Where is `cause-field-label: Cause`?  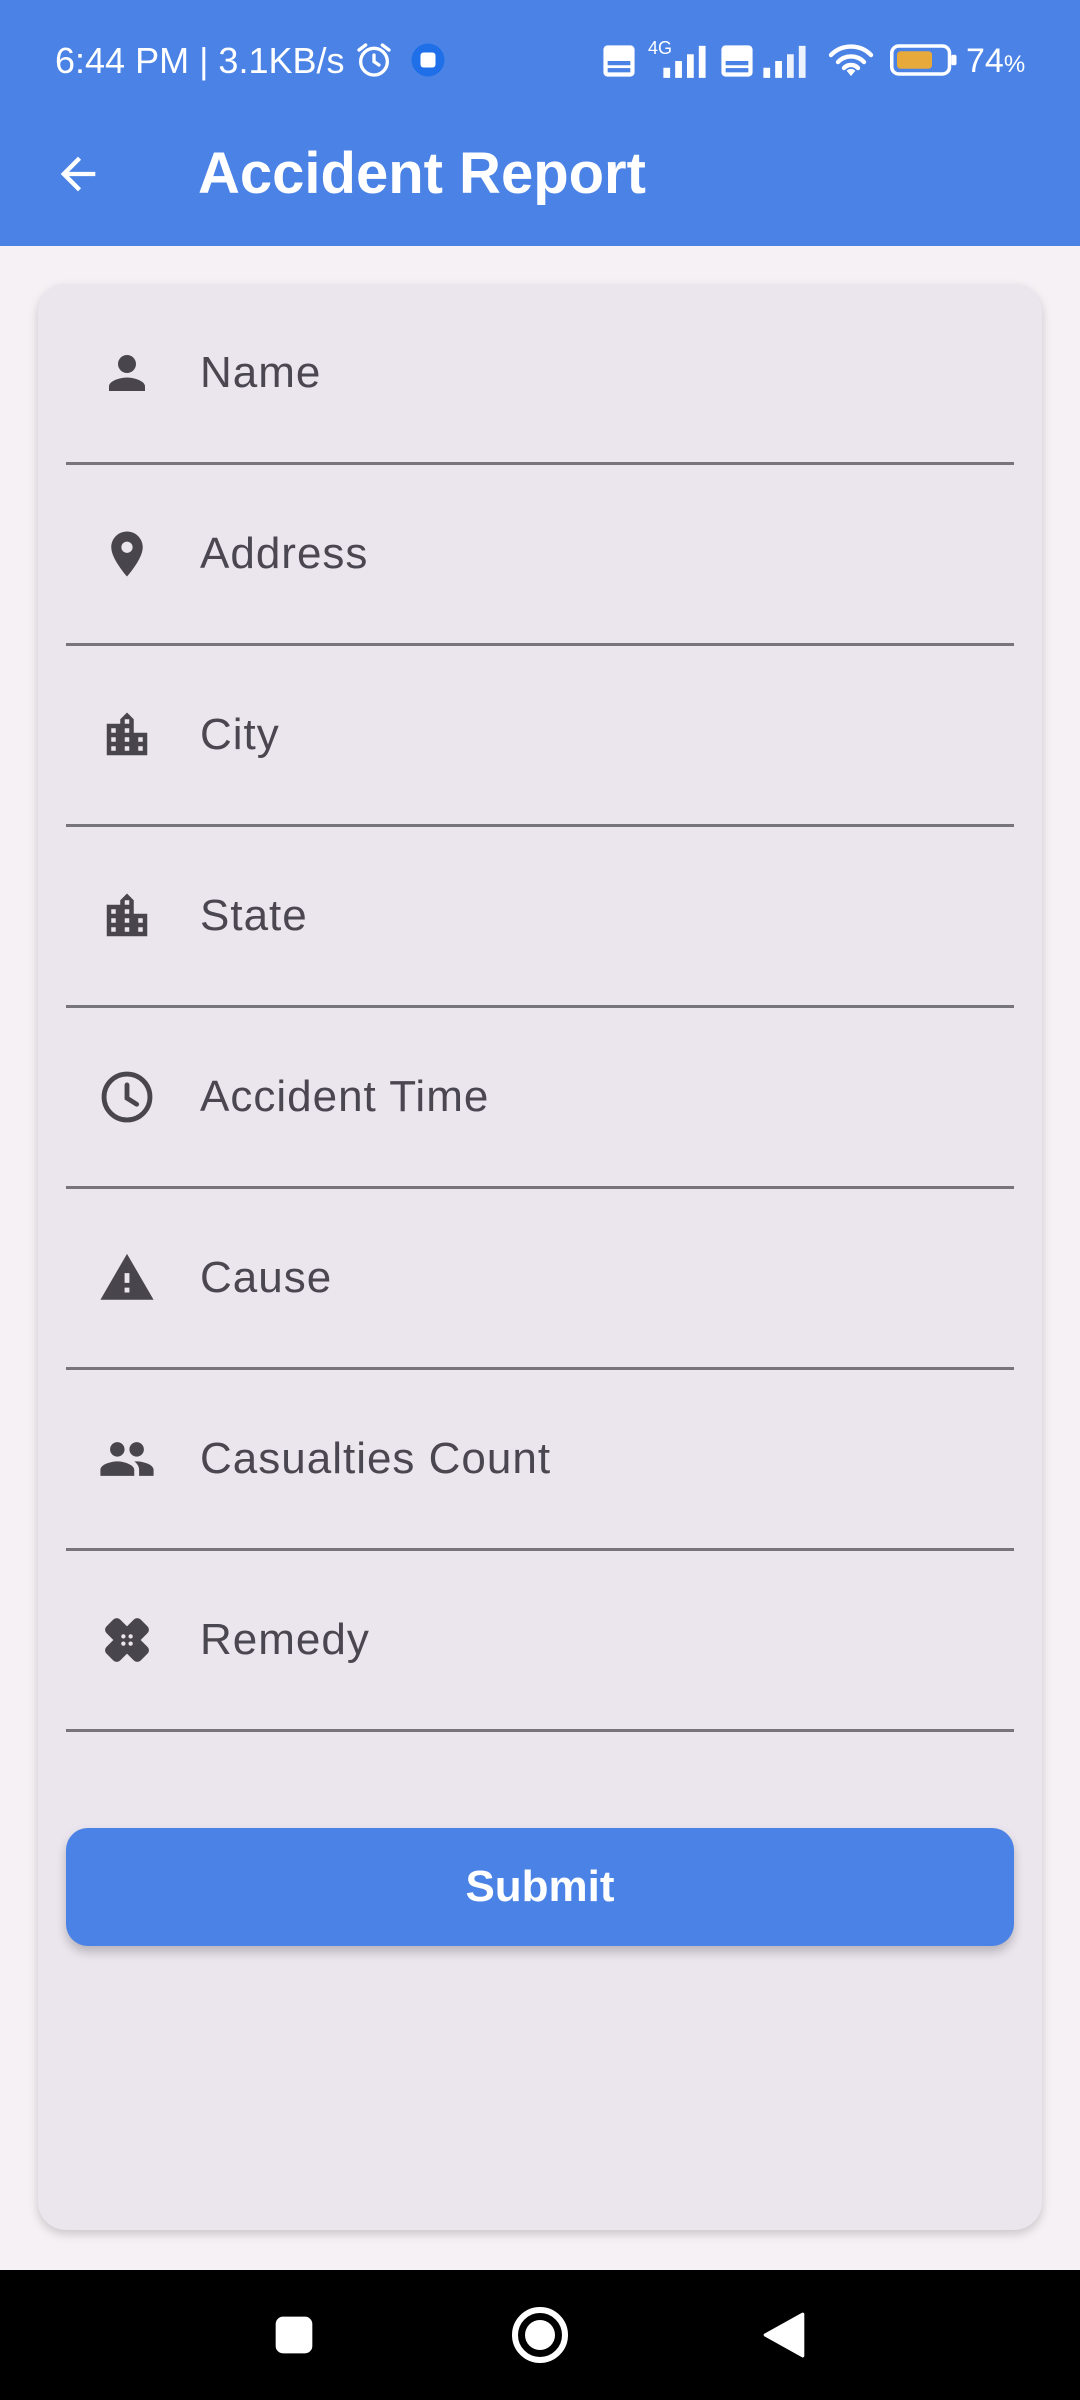 cause-field-label: Cause is located at coordinates (266, 1277).